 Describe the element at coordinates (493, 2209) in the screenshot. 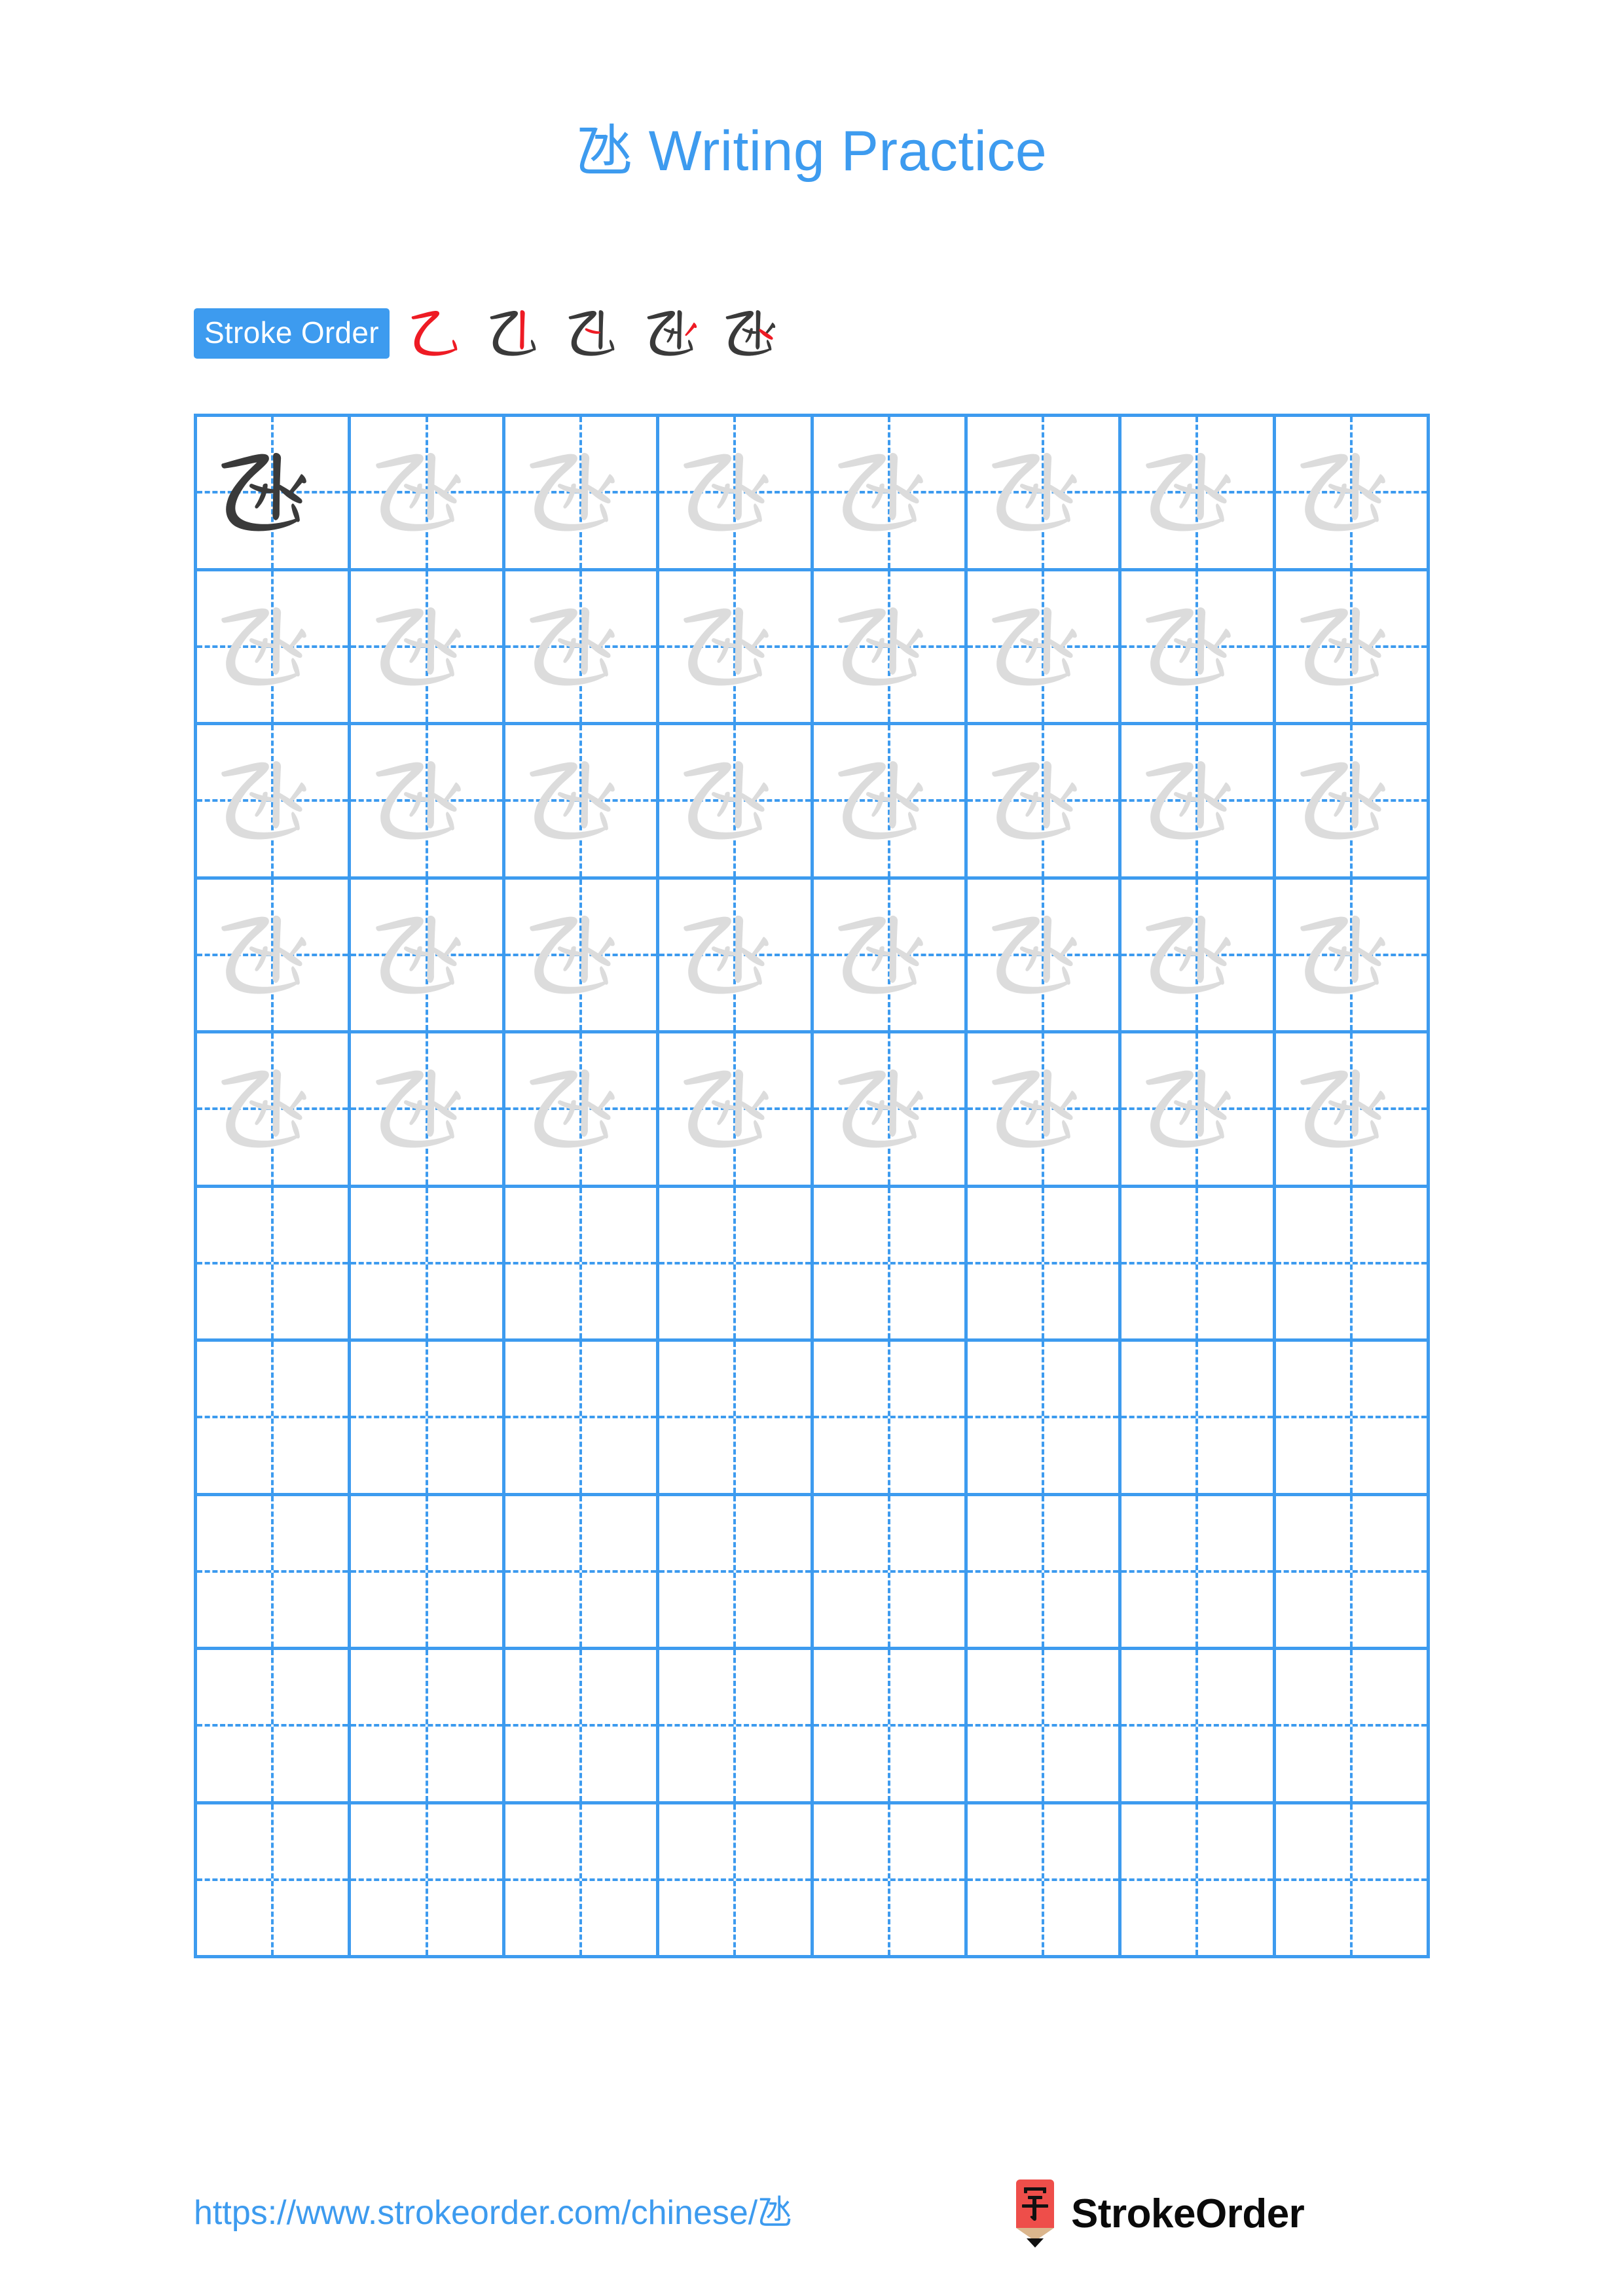

I see `footer-url-link: https://www.strokeorder.com/chinese/氹` at that location.